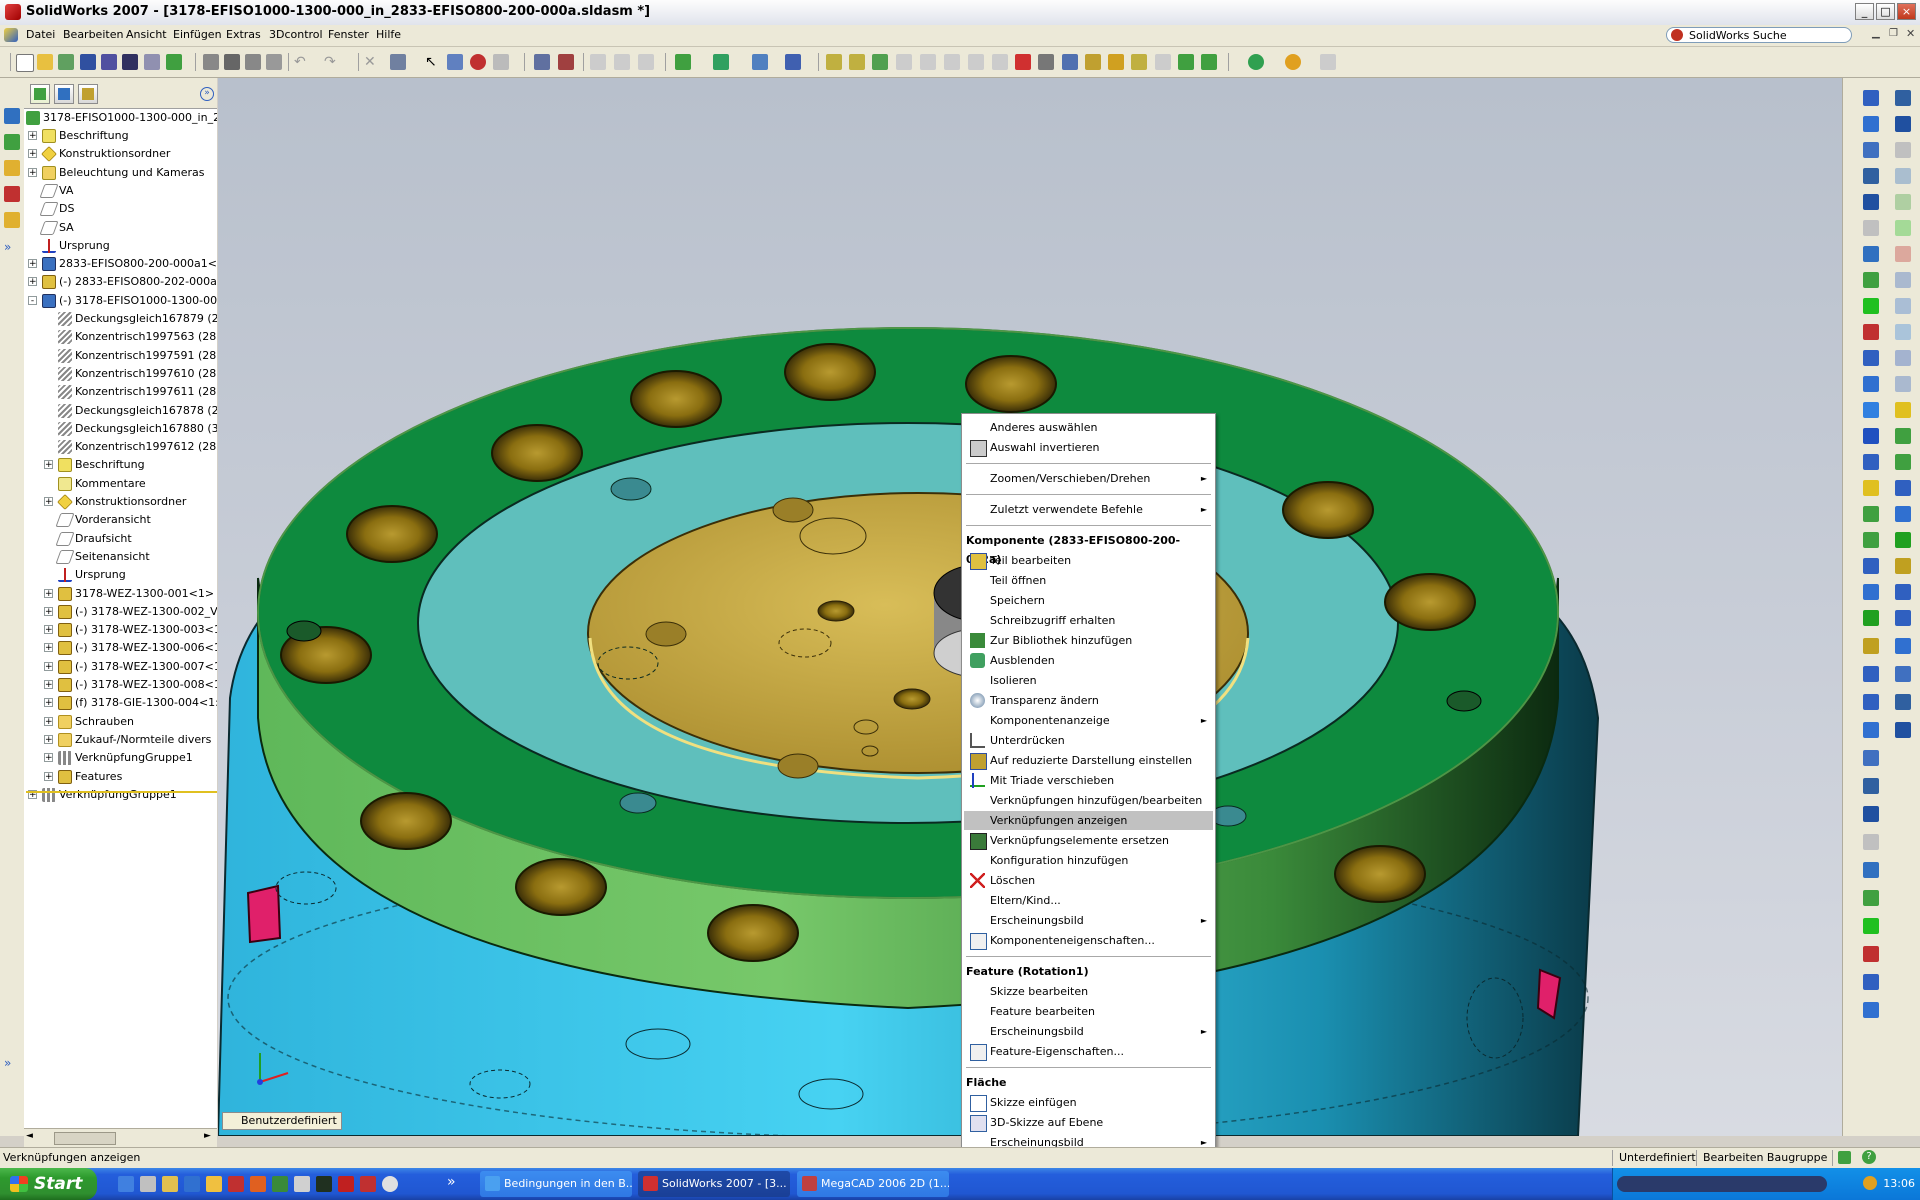 The width and height of the screenshot is (1920, 1200). Describe the element at coordinates (834, 62) in the screenshot. I see `insert-component-icon` at that location.